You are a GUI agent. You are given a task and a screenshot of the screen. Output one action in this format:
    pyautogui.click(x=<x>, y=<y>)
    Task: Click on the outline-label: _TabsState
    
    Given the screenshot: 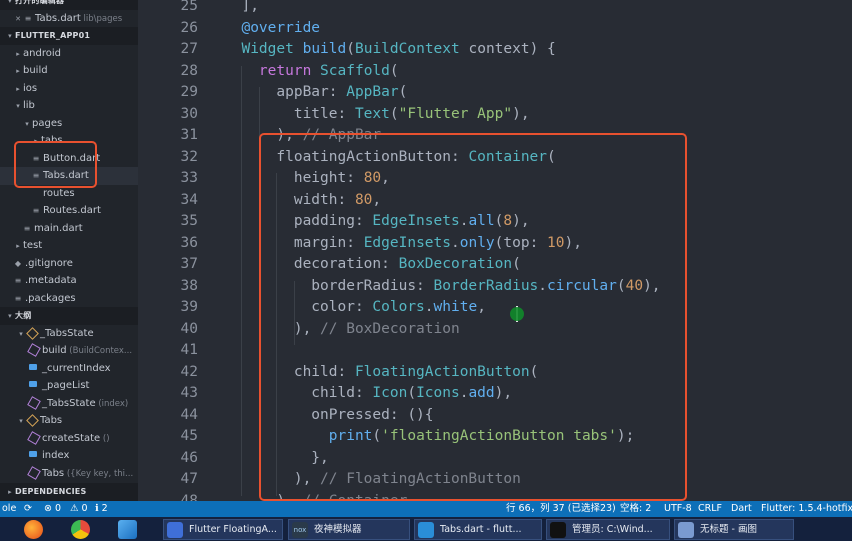 What is the action you would take?
    pyautogui.click(x=69, y=403)
    